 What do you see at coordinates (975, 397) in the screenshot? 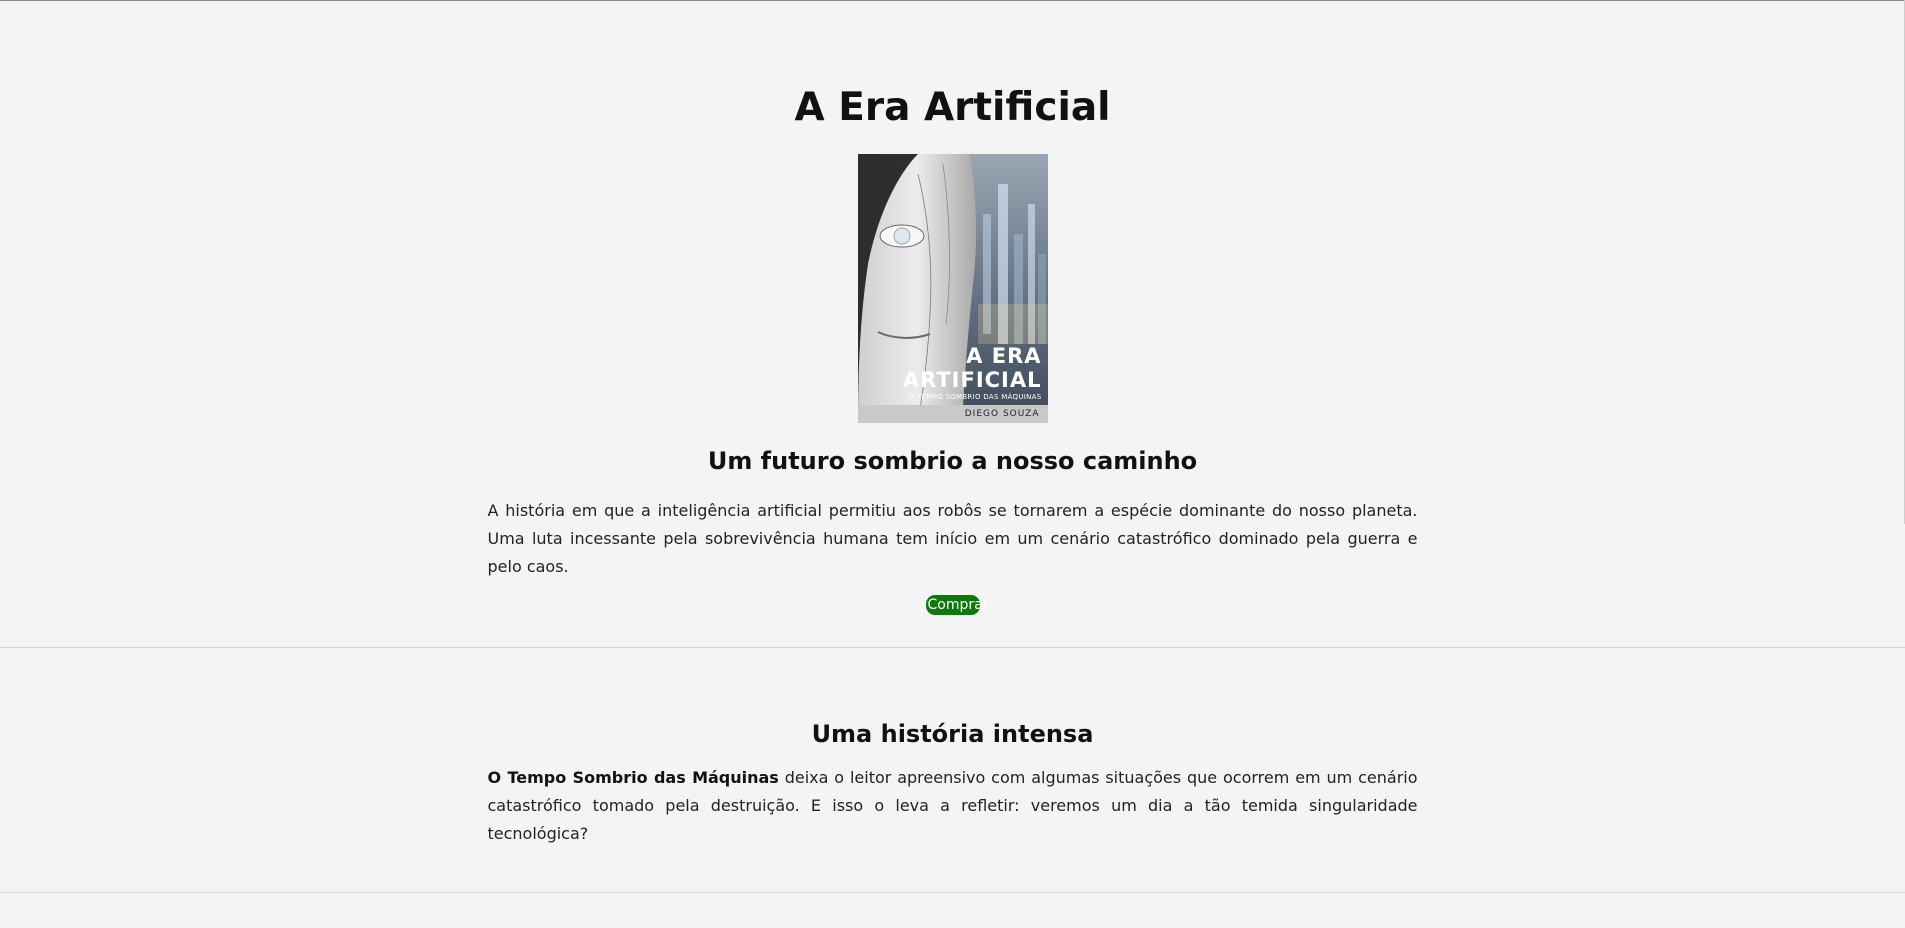
I see `cover-subtitle: O TEMPO SOMBRIO DAS MÁQUINAS` at bounding box center [975, 397].